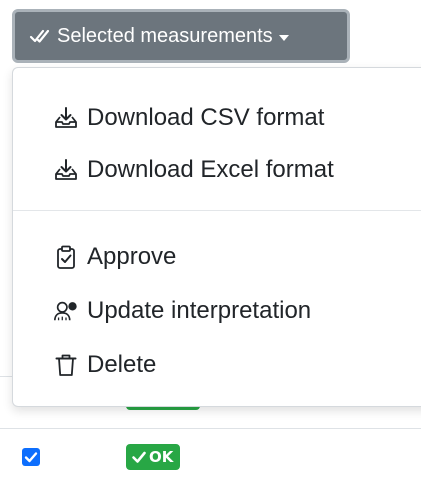 The height and width of the screenshot is (486, 421). I want to click on user-edit-icon, so click(66, 311).